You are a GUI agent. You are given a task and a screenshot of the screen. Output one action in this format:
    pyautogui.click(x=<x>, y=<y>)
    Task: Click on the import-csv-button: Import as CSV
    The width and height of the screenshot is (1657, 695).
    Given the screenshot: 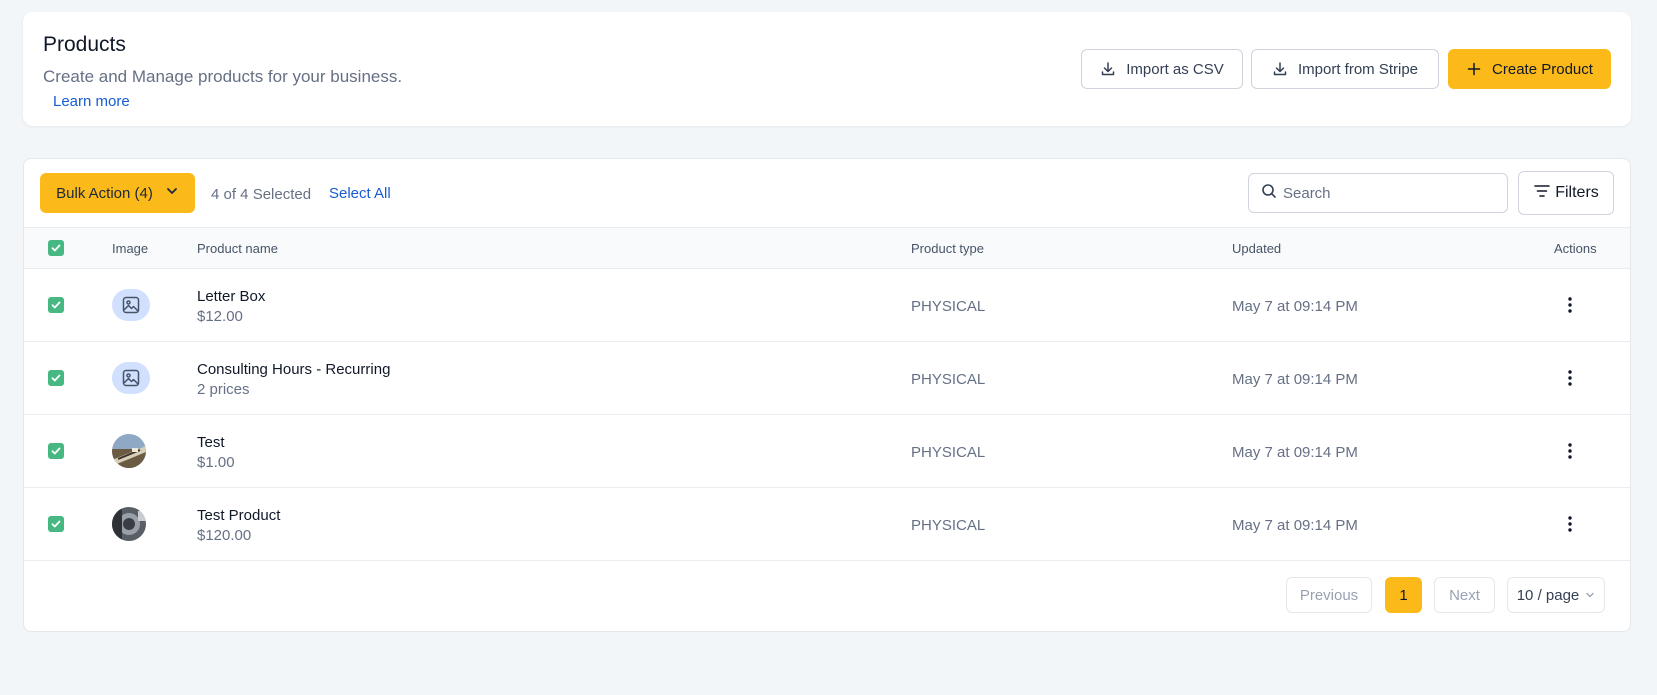 What is the action you would take?
    pyautogui.click(x=1162, y=69)
    